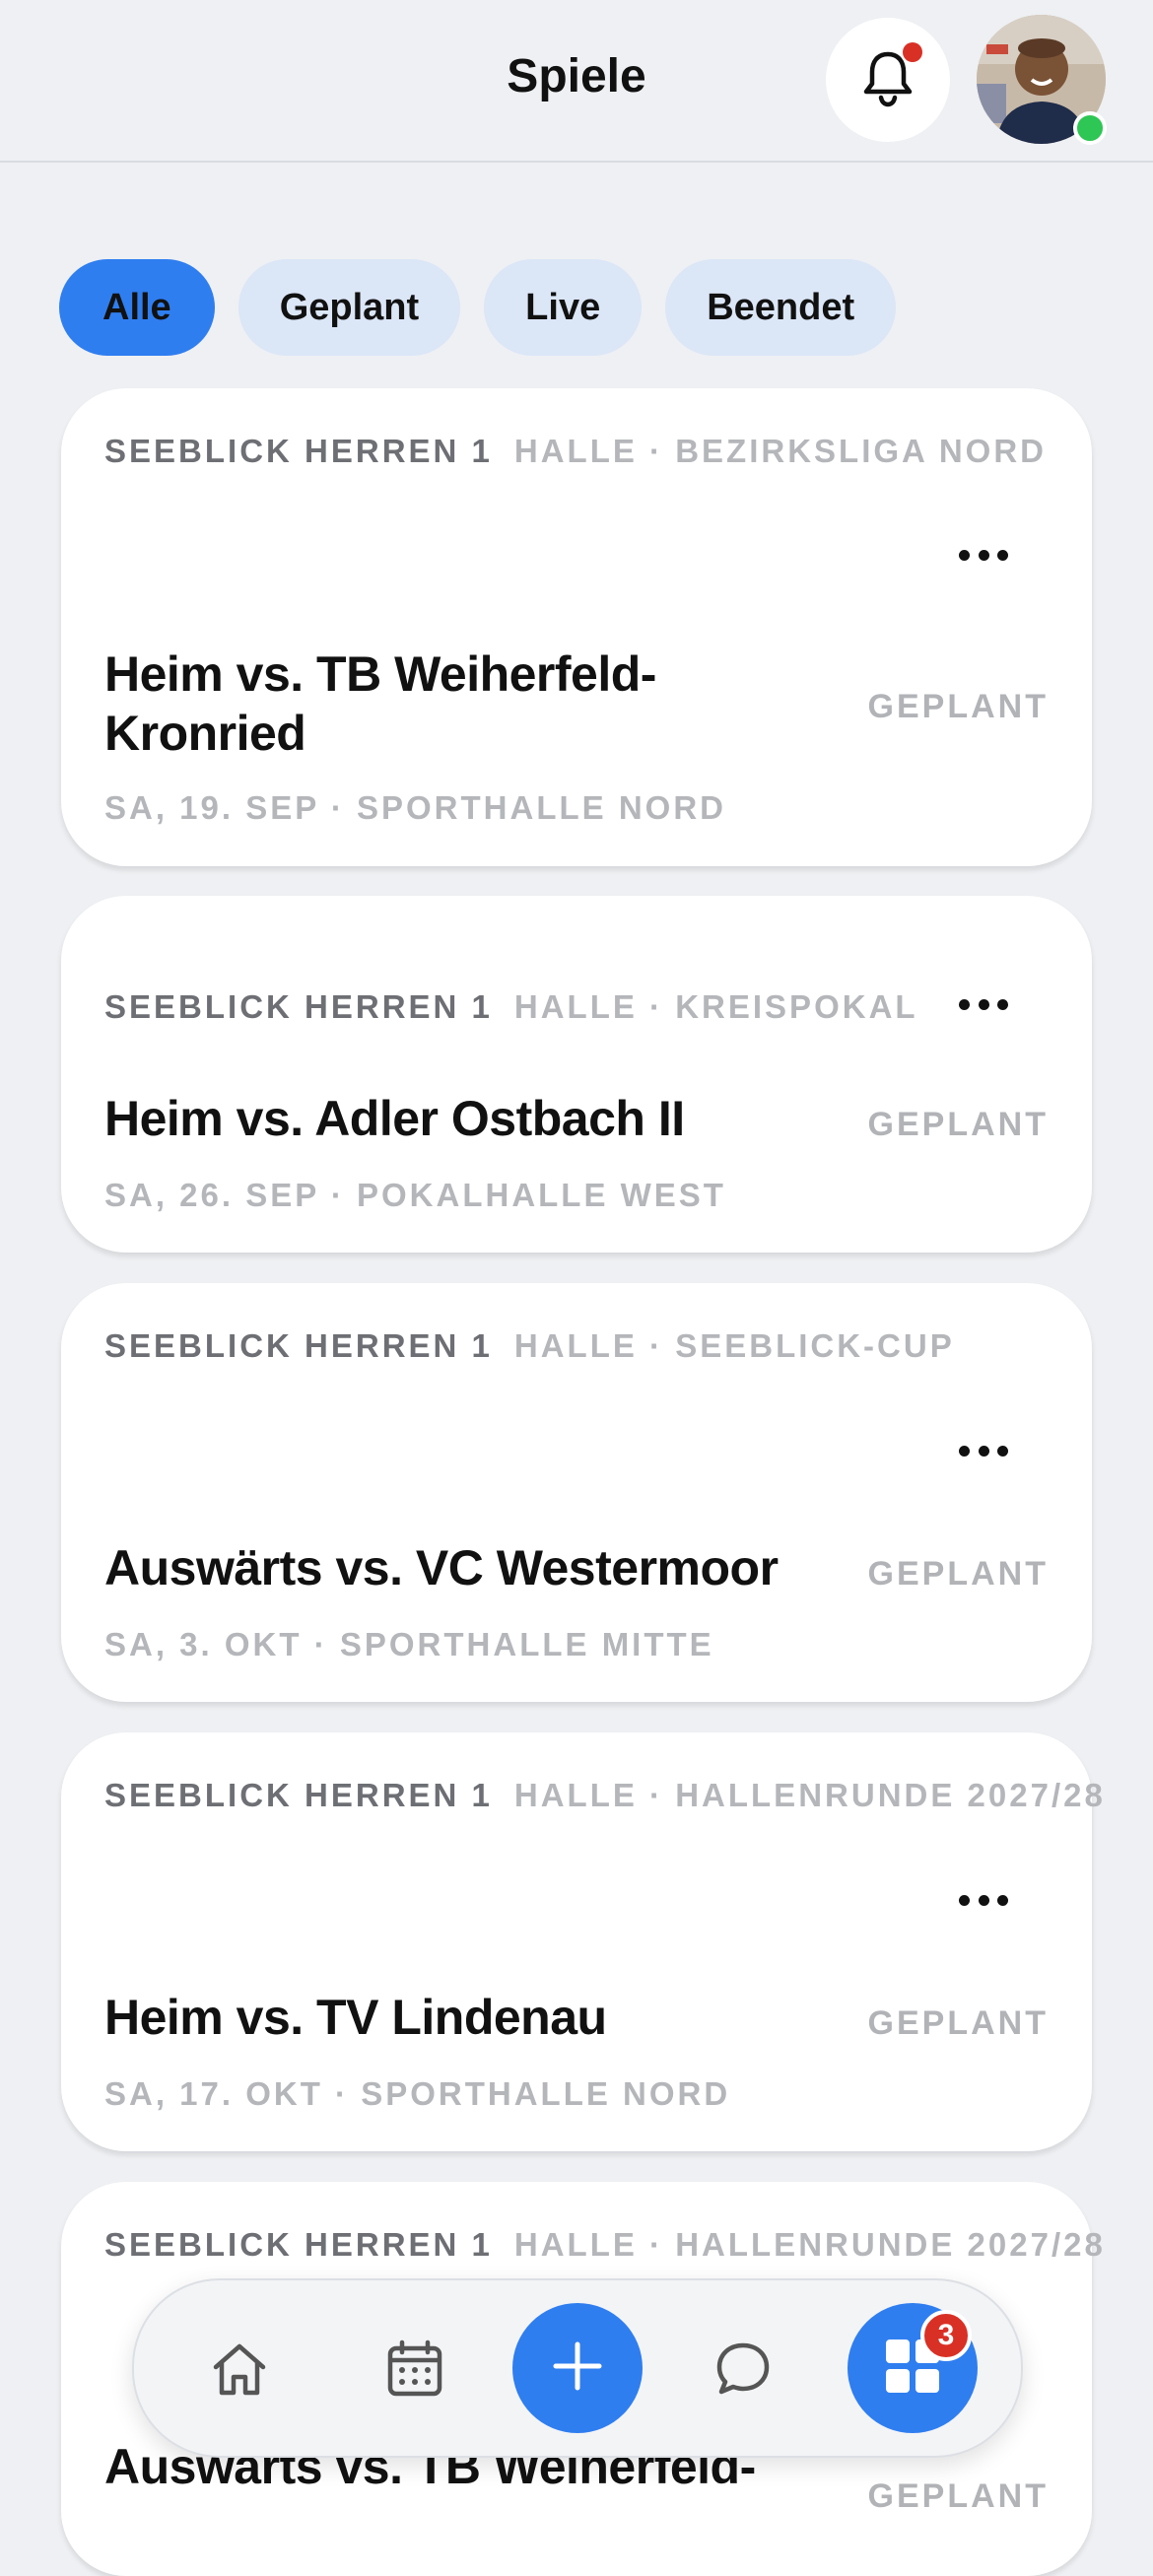 Image resolution: width=1153 pixels, height=2576 pixels. I want to click on home-icon, so click(240, 2369).